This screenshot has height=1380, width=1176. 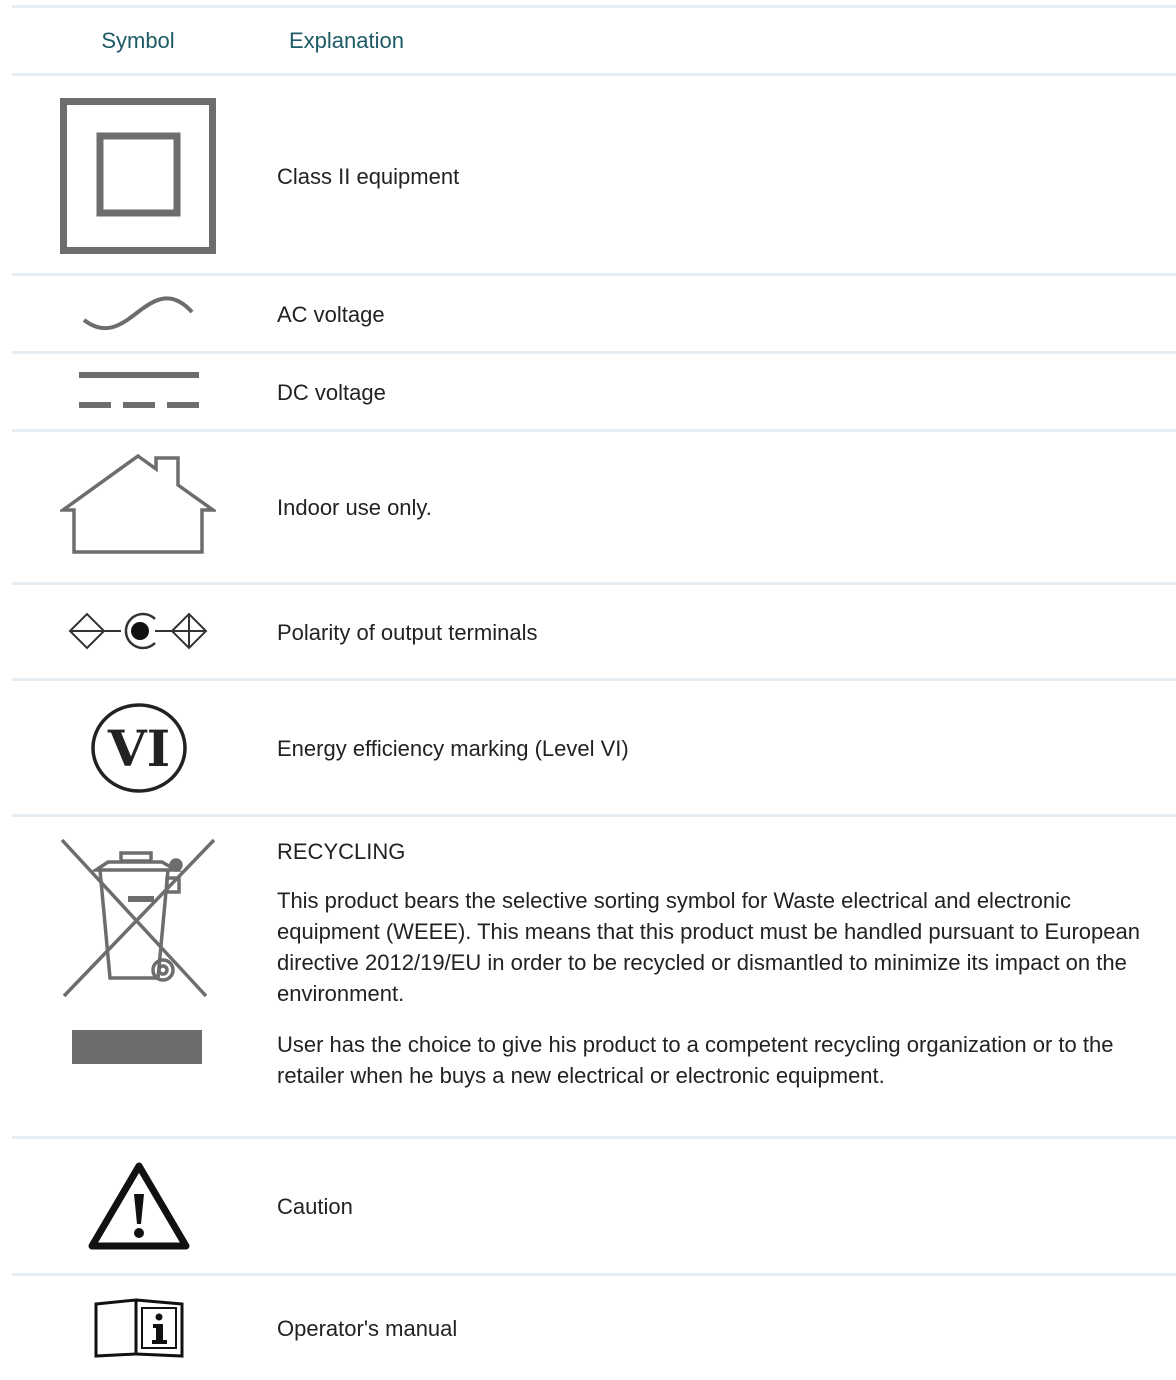 What do you see at coordinates (331, 314) in the screenshot?
I see `row-explanation: AC voltage` at bounding box center [331, 314].